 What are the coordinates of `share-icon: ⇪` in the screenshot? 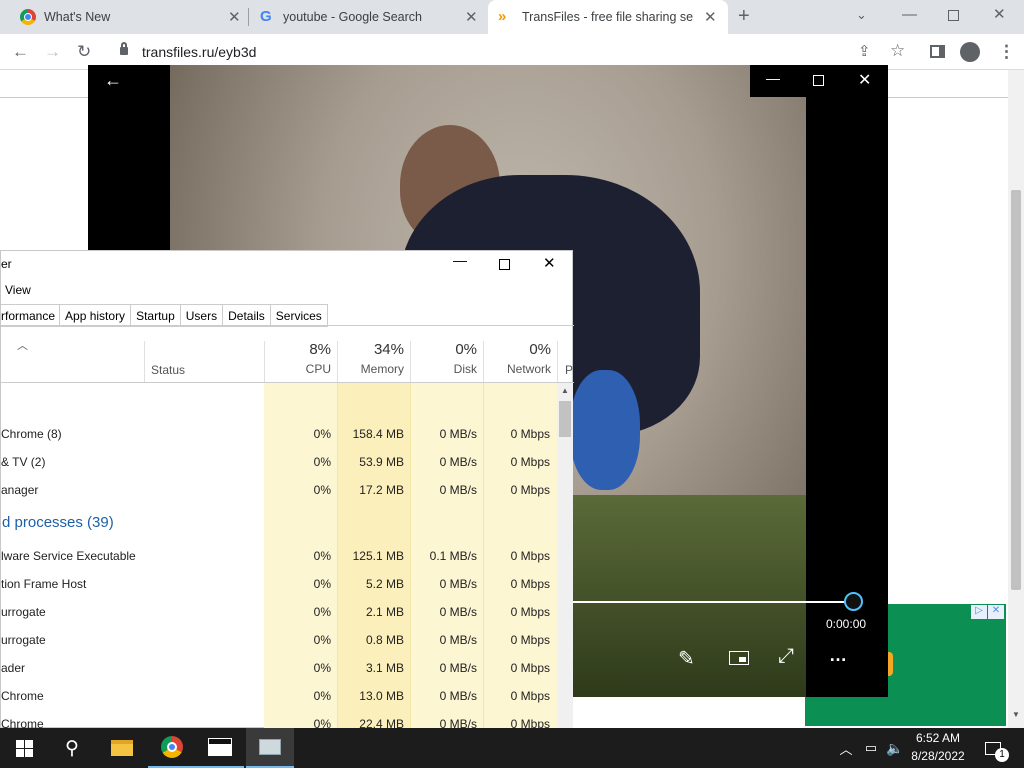 It's located at (864, 52).